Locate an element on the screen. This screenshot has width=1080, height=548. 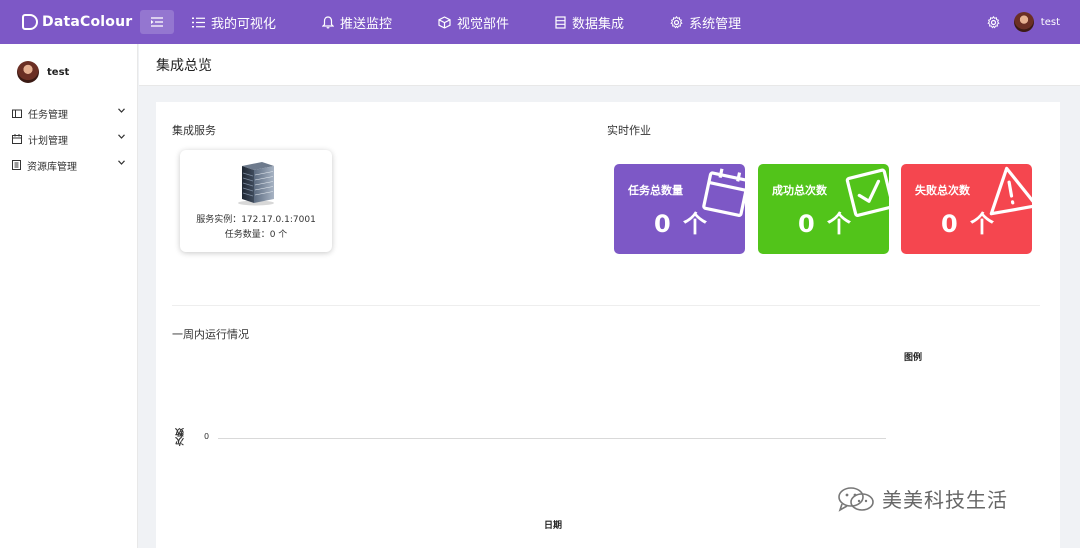
task-icon is located at coordinates (17, 113).